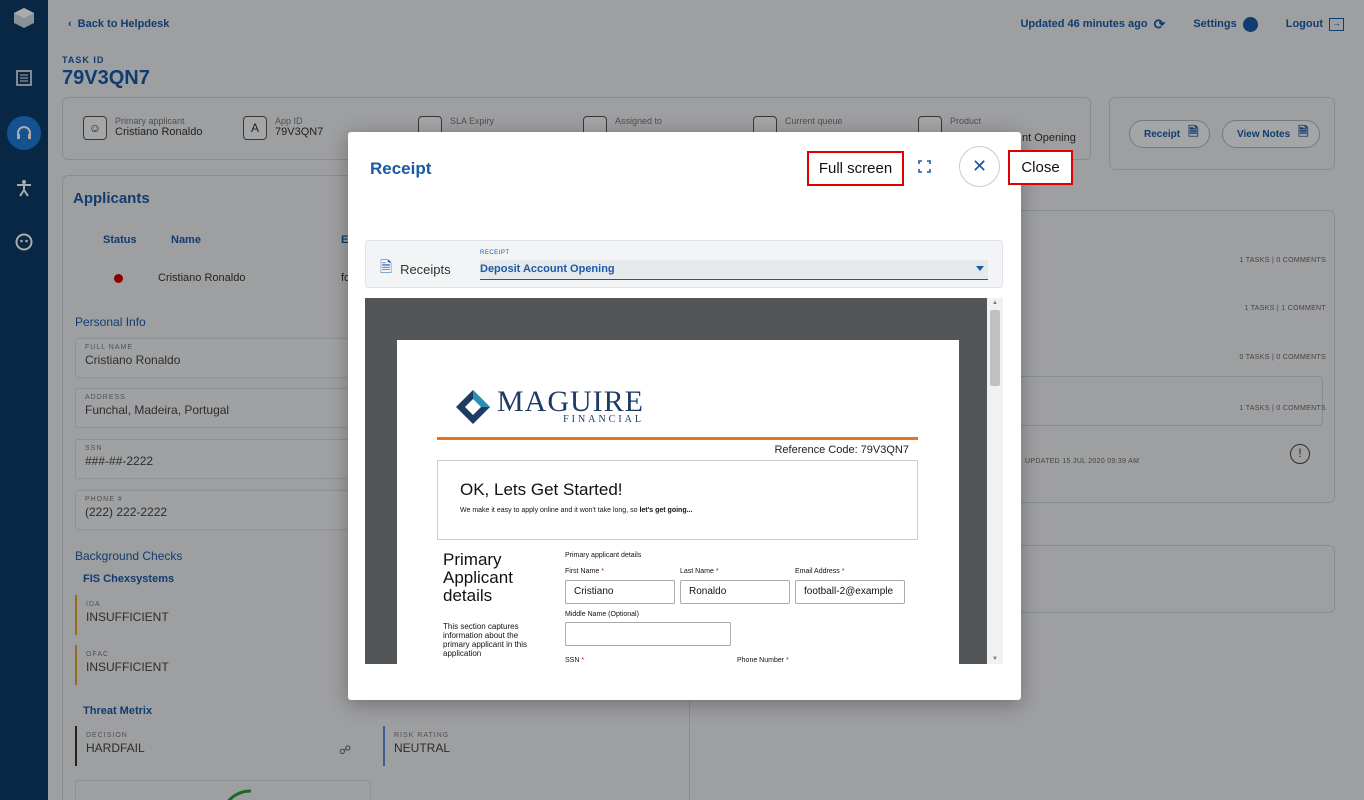 The width and height of the screenshot is (1364, 800). I want to click on close-button: Close, so click(1040, 167).